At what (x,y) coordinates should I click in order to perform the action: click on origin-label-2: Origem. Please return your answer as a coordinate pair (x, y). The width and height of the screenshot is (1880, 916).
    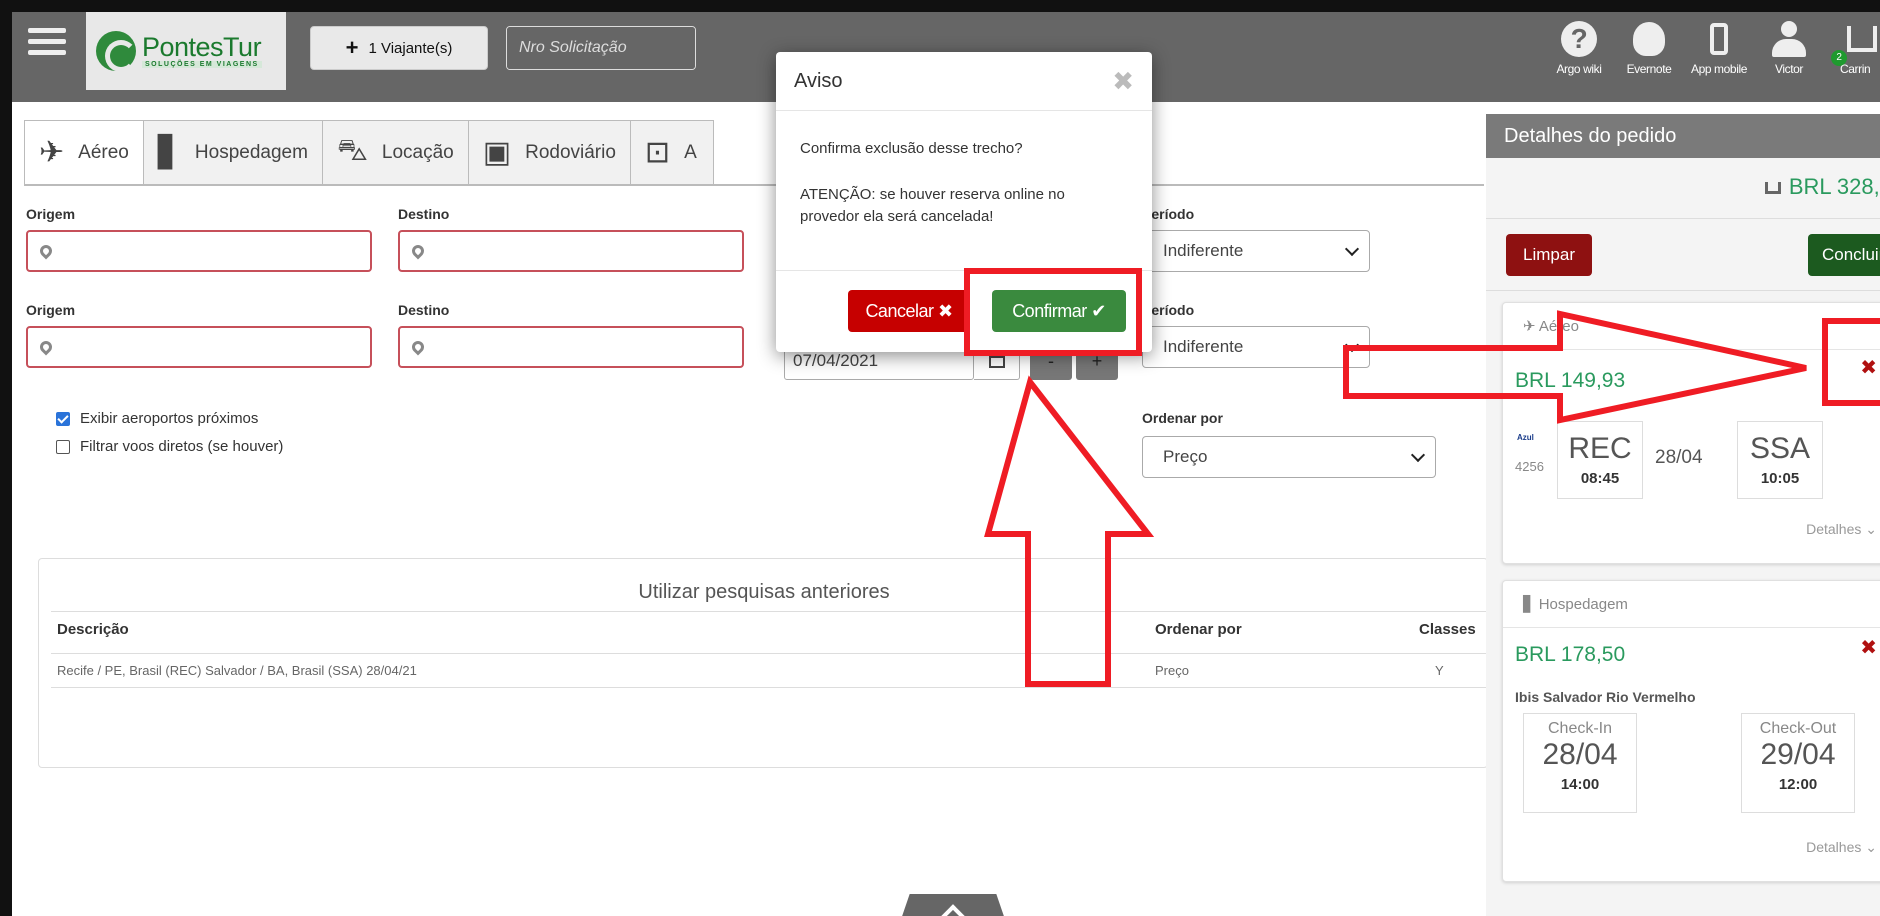
    Looking at the image, I should click on (51, 310).